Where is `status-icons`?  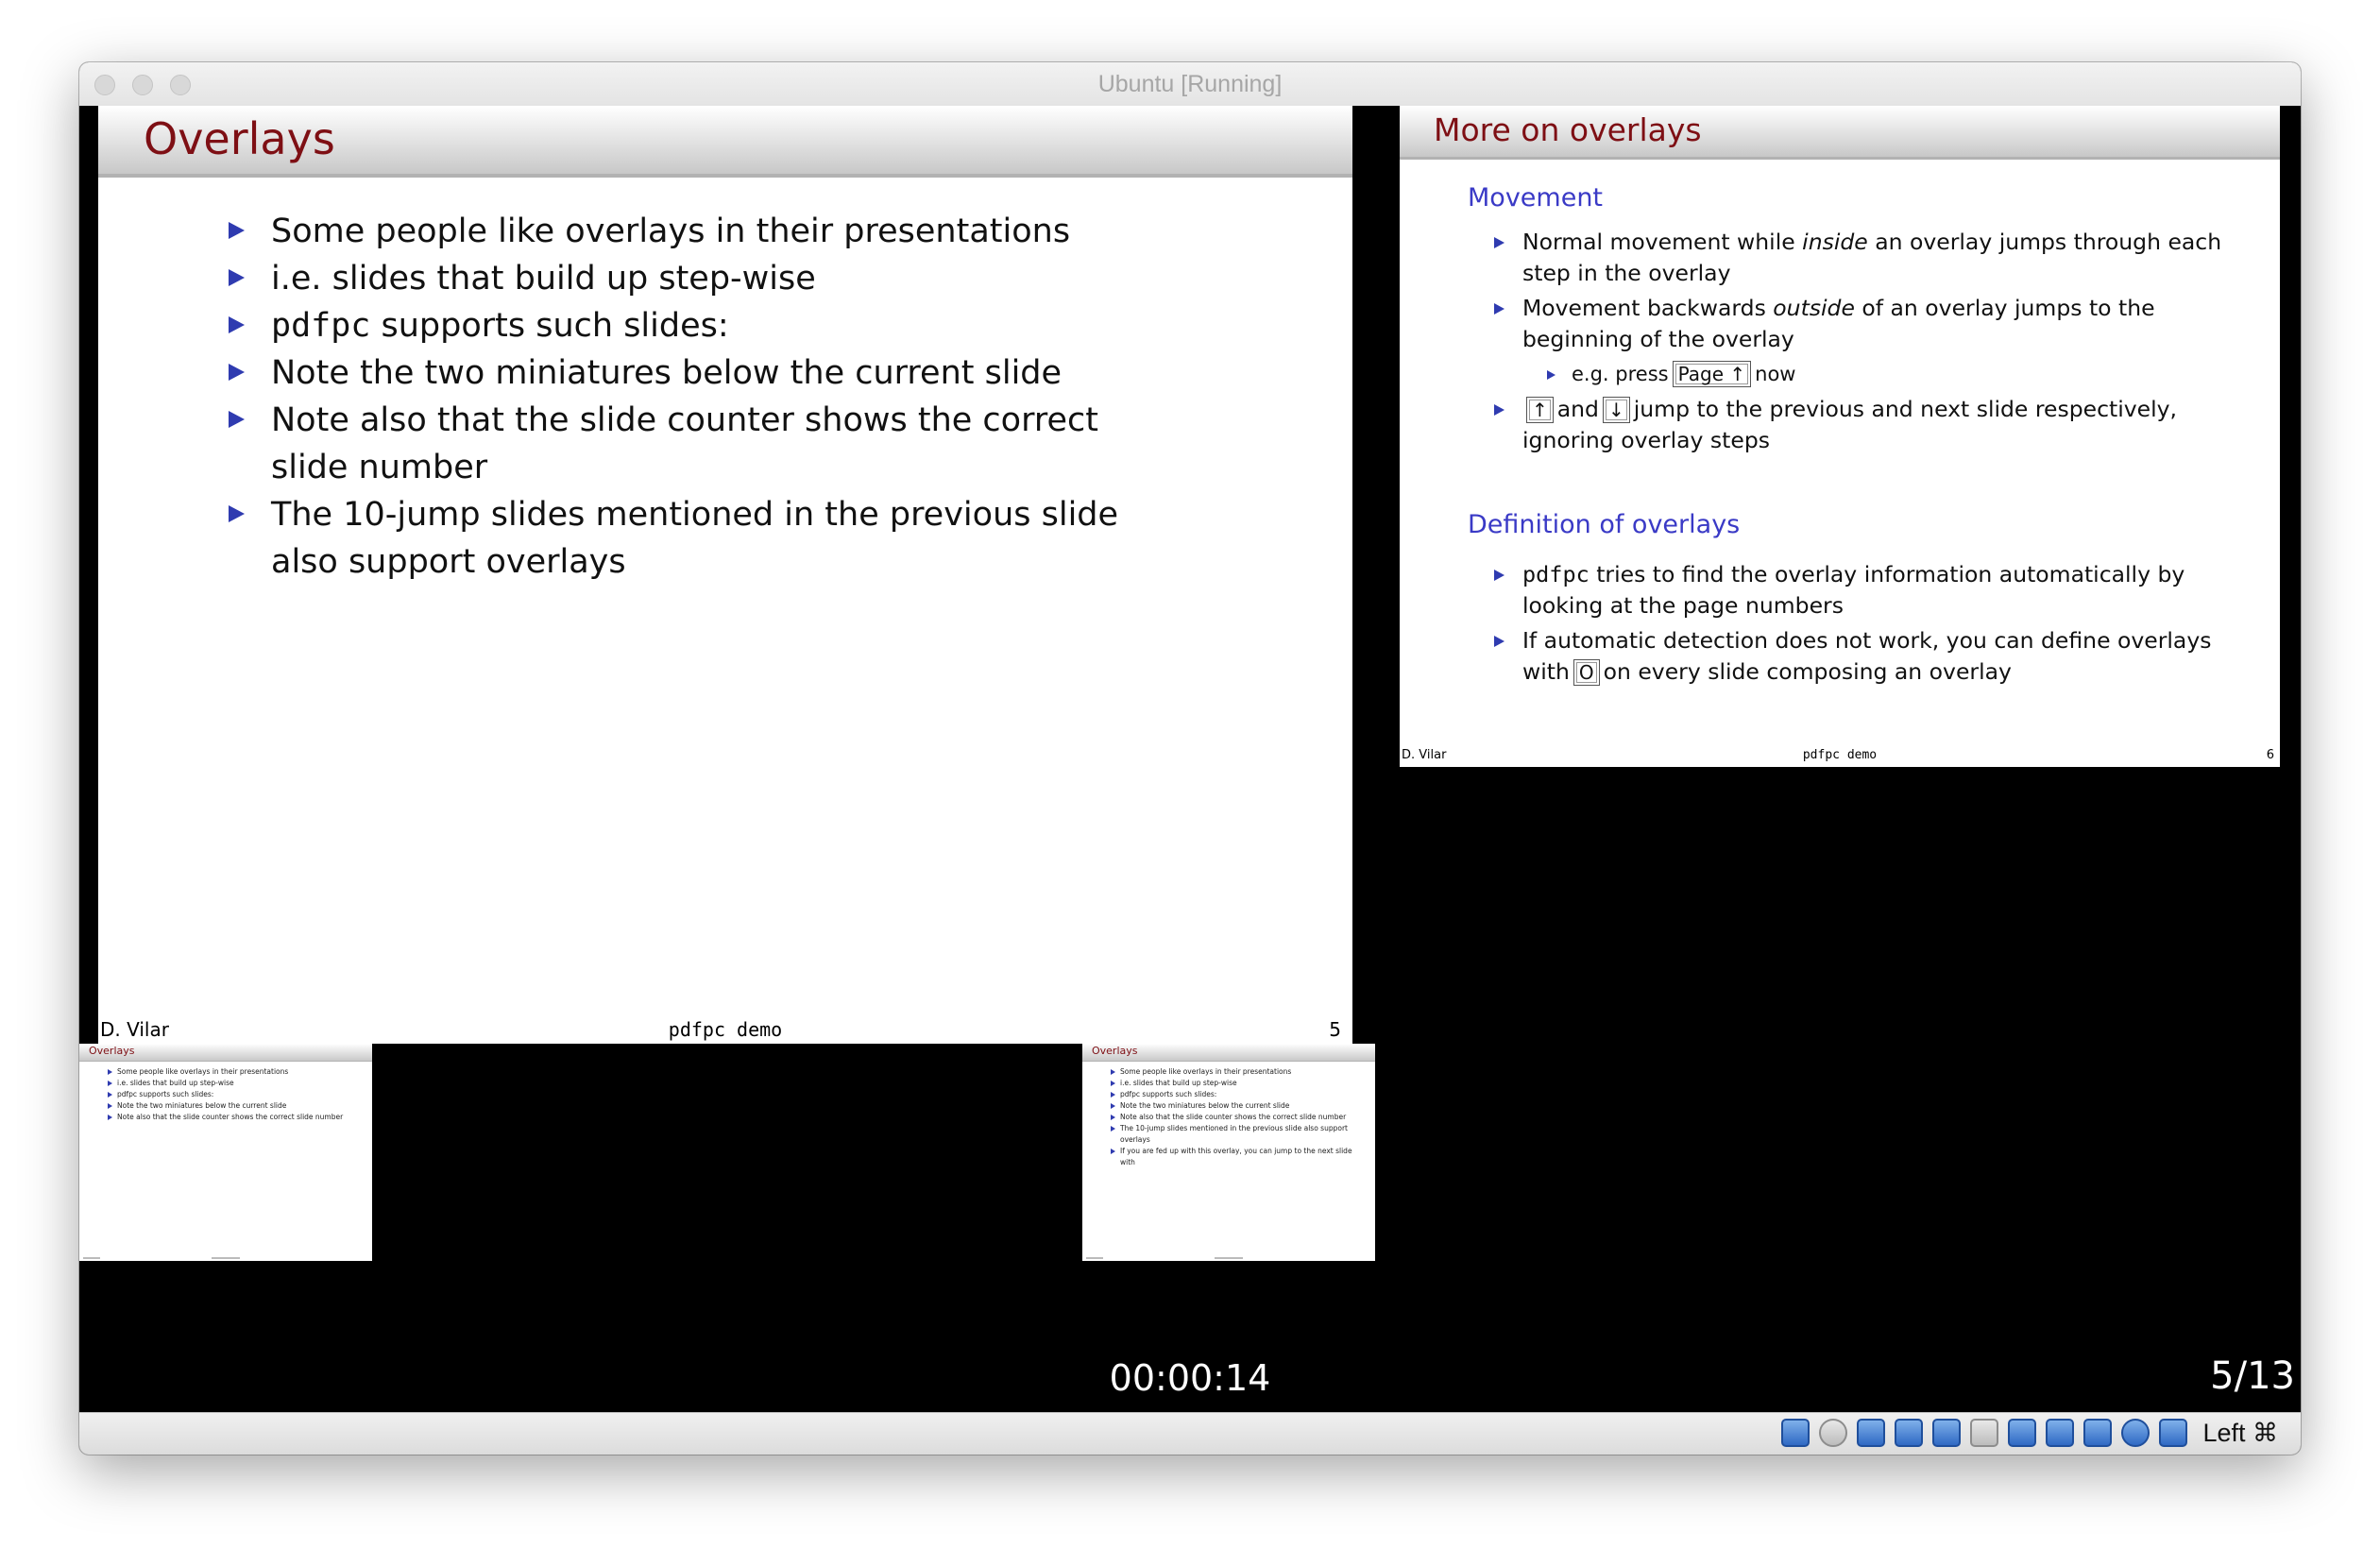
status-icons is located at coordinates (1984, 1433).